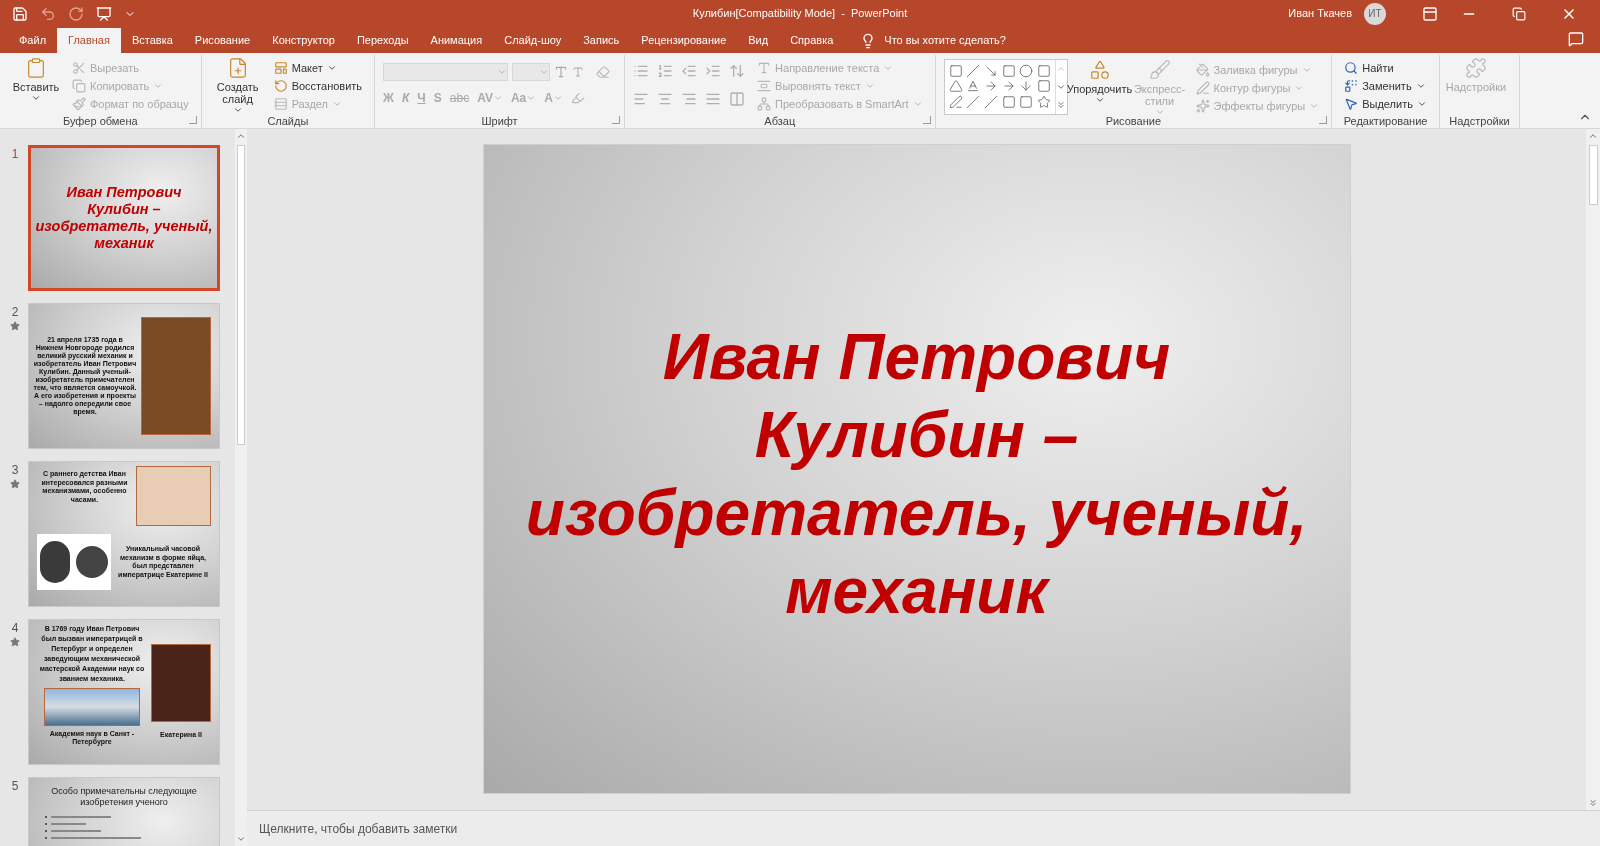  What do you see at coordinates (1519, 13) in the screenshot?
I see `restore-icon` at bounding box center [1519, 13].